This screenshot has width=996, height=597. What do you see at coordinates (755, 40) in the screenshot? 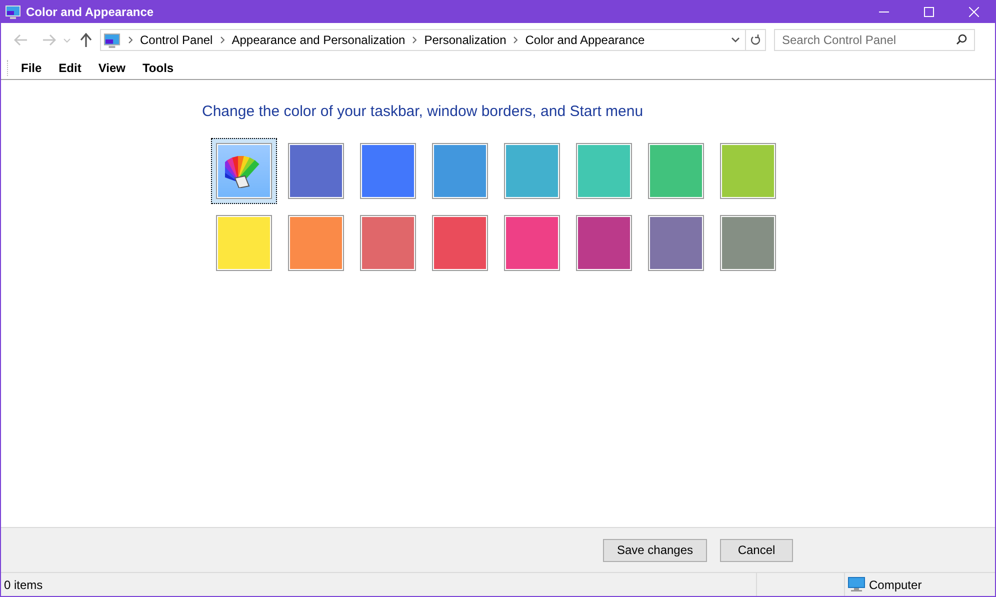
I see `refresh-icon` at bounding box center [755, 40].